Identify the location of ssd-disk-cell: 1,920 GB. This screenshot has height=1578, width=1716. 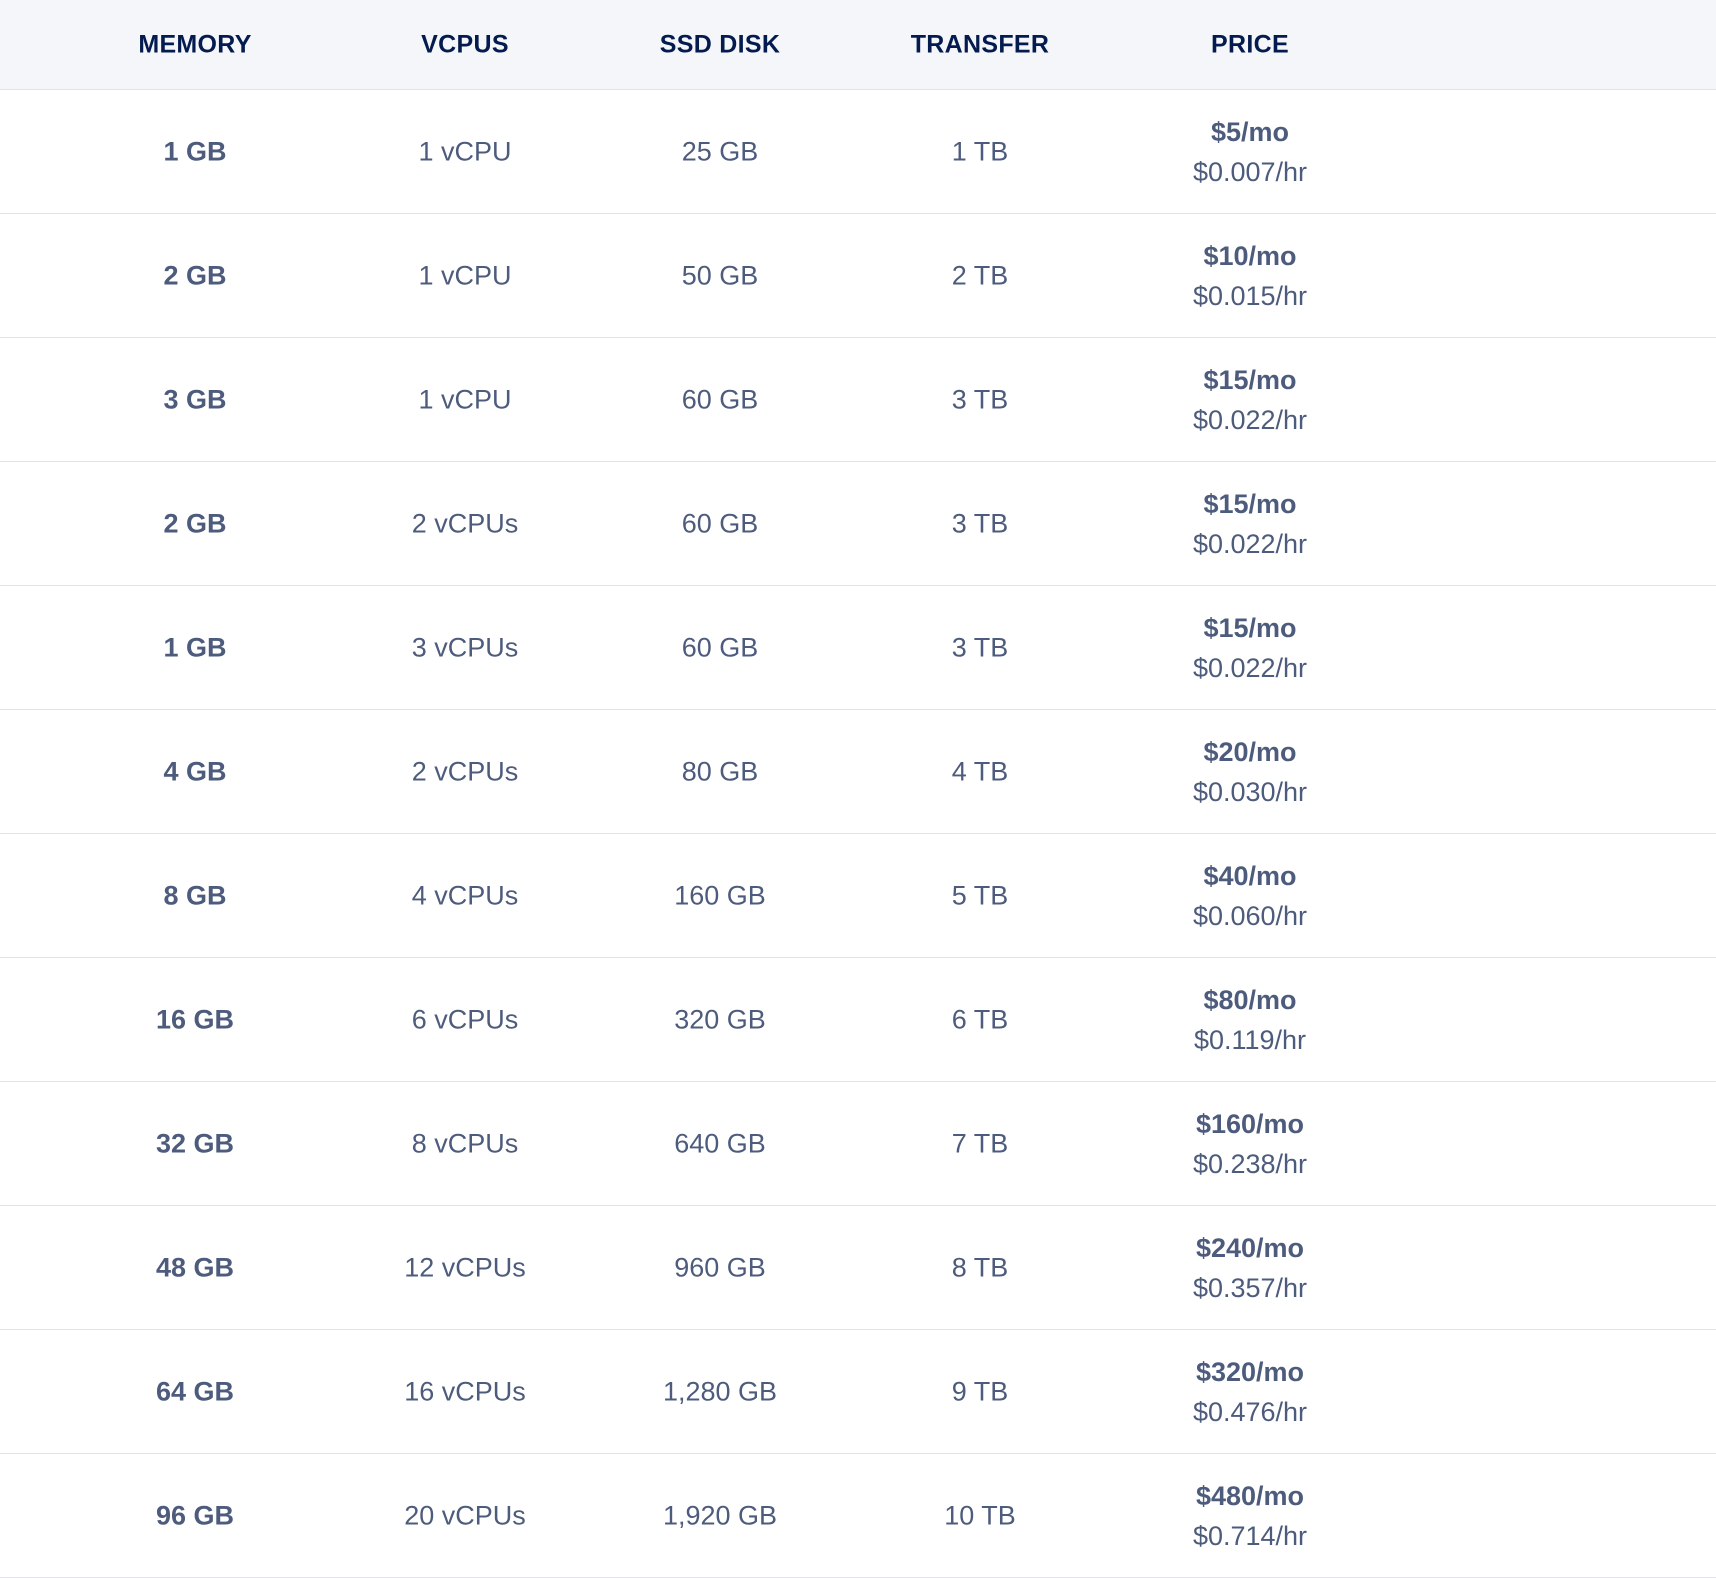
(720, 1515).